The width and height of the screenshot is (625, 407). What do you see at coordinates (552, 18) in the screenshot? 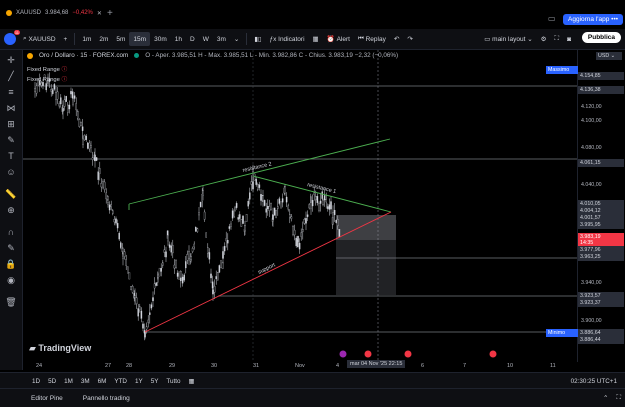
I see `monitor-icon: ▭` at bounding box center [552, 18].